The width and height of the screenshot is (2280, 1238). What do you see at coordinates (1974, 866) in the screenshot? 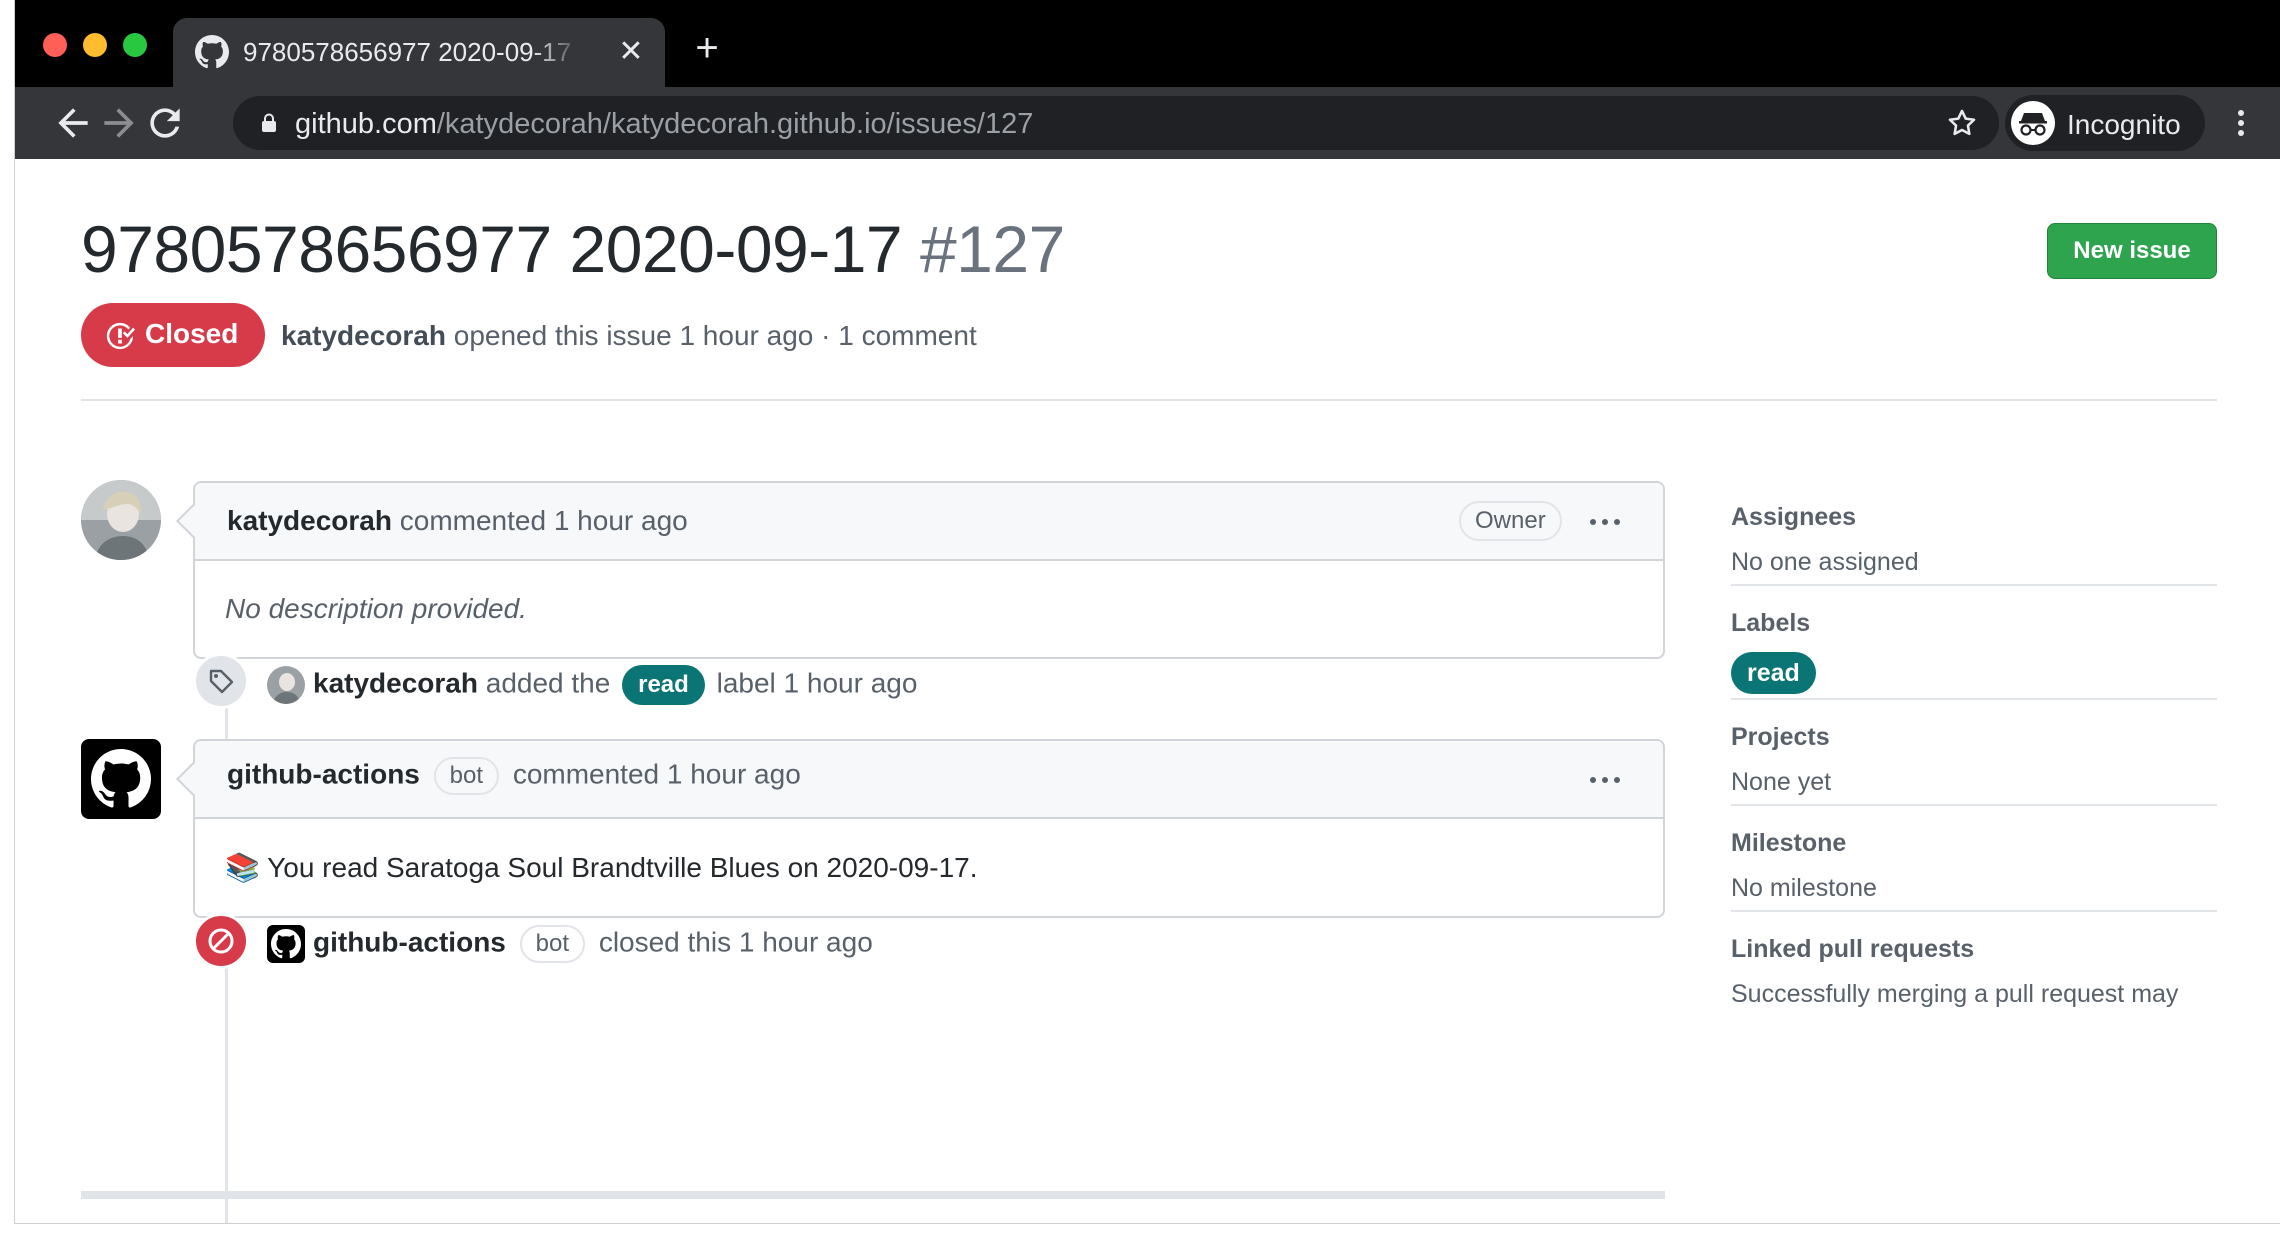
I see `sidebar-milestone: Milestone No milestone` at bounding box center [1974, 866].